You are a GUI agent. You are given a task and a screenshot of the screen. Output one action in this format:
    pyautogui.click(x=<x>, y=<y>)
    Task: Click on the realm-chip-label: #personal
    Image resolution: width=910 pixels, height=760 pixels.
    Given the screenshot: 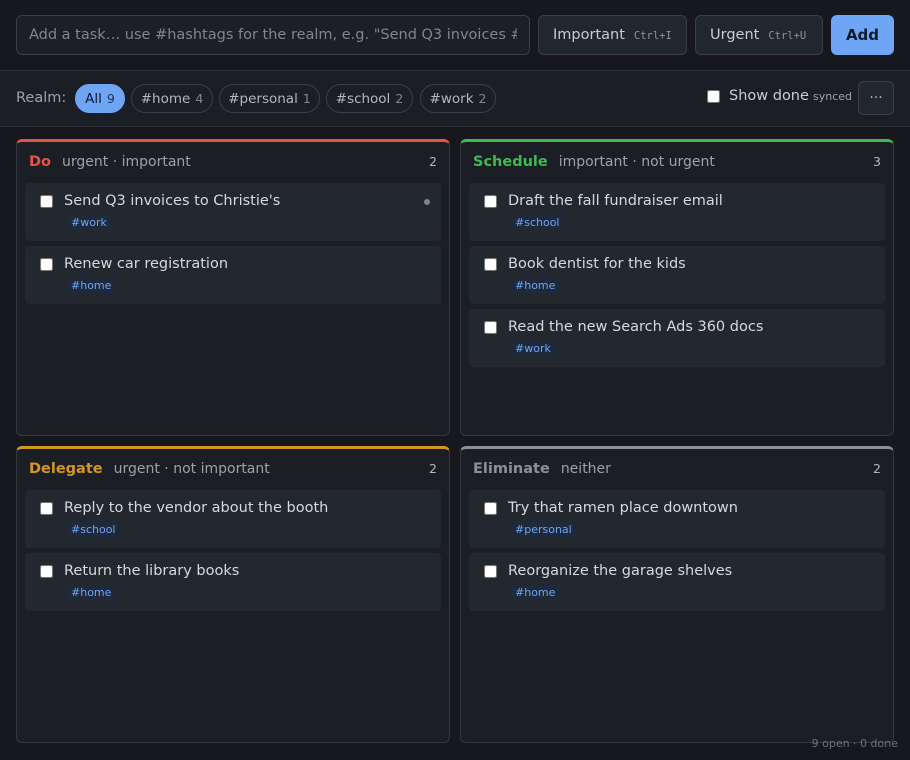 What is the action you would take?
    pyautogui.click(x=263, y=98)
    